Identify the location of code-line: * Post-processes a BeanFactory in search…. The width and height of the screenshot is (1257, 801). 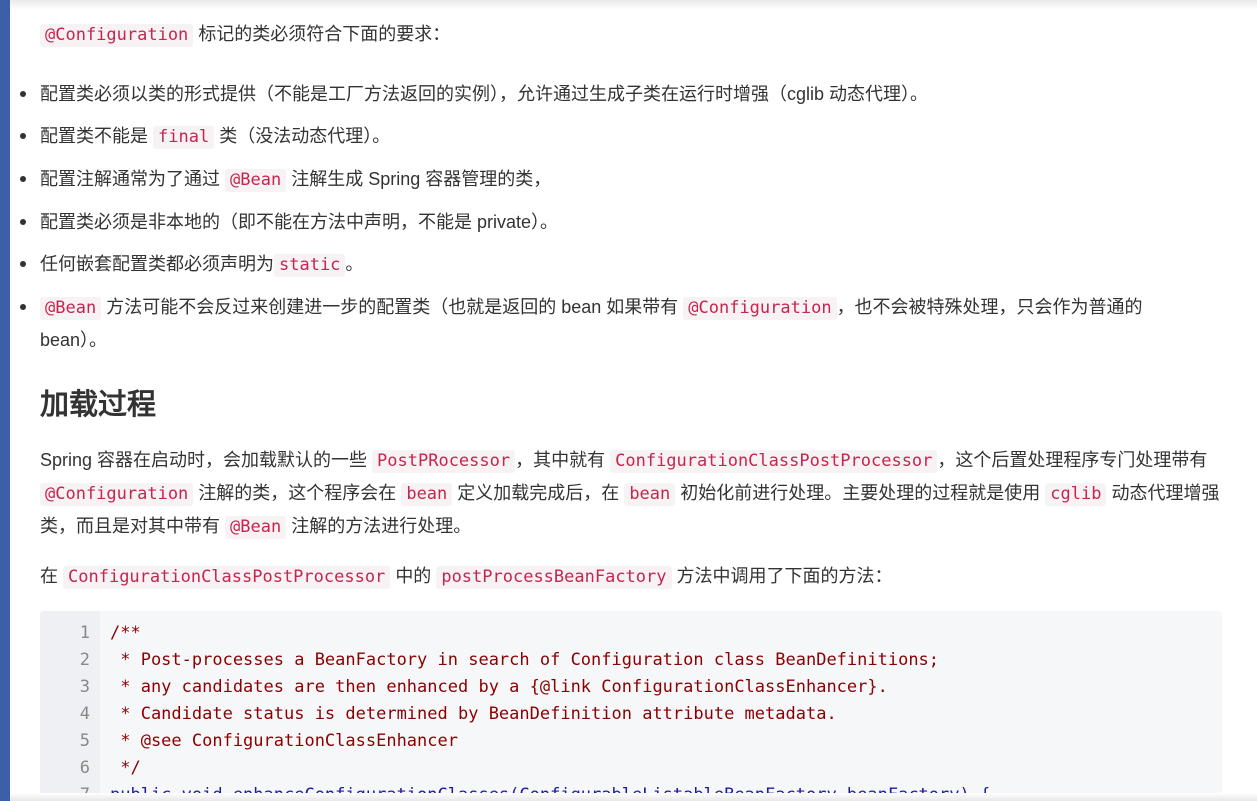
(525, 660).